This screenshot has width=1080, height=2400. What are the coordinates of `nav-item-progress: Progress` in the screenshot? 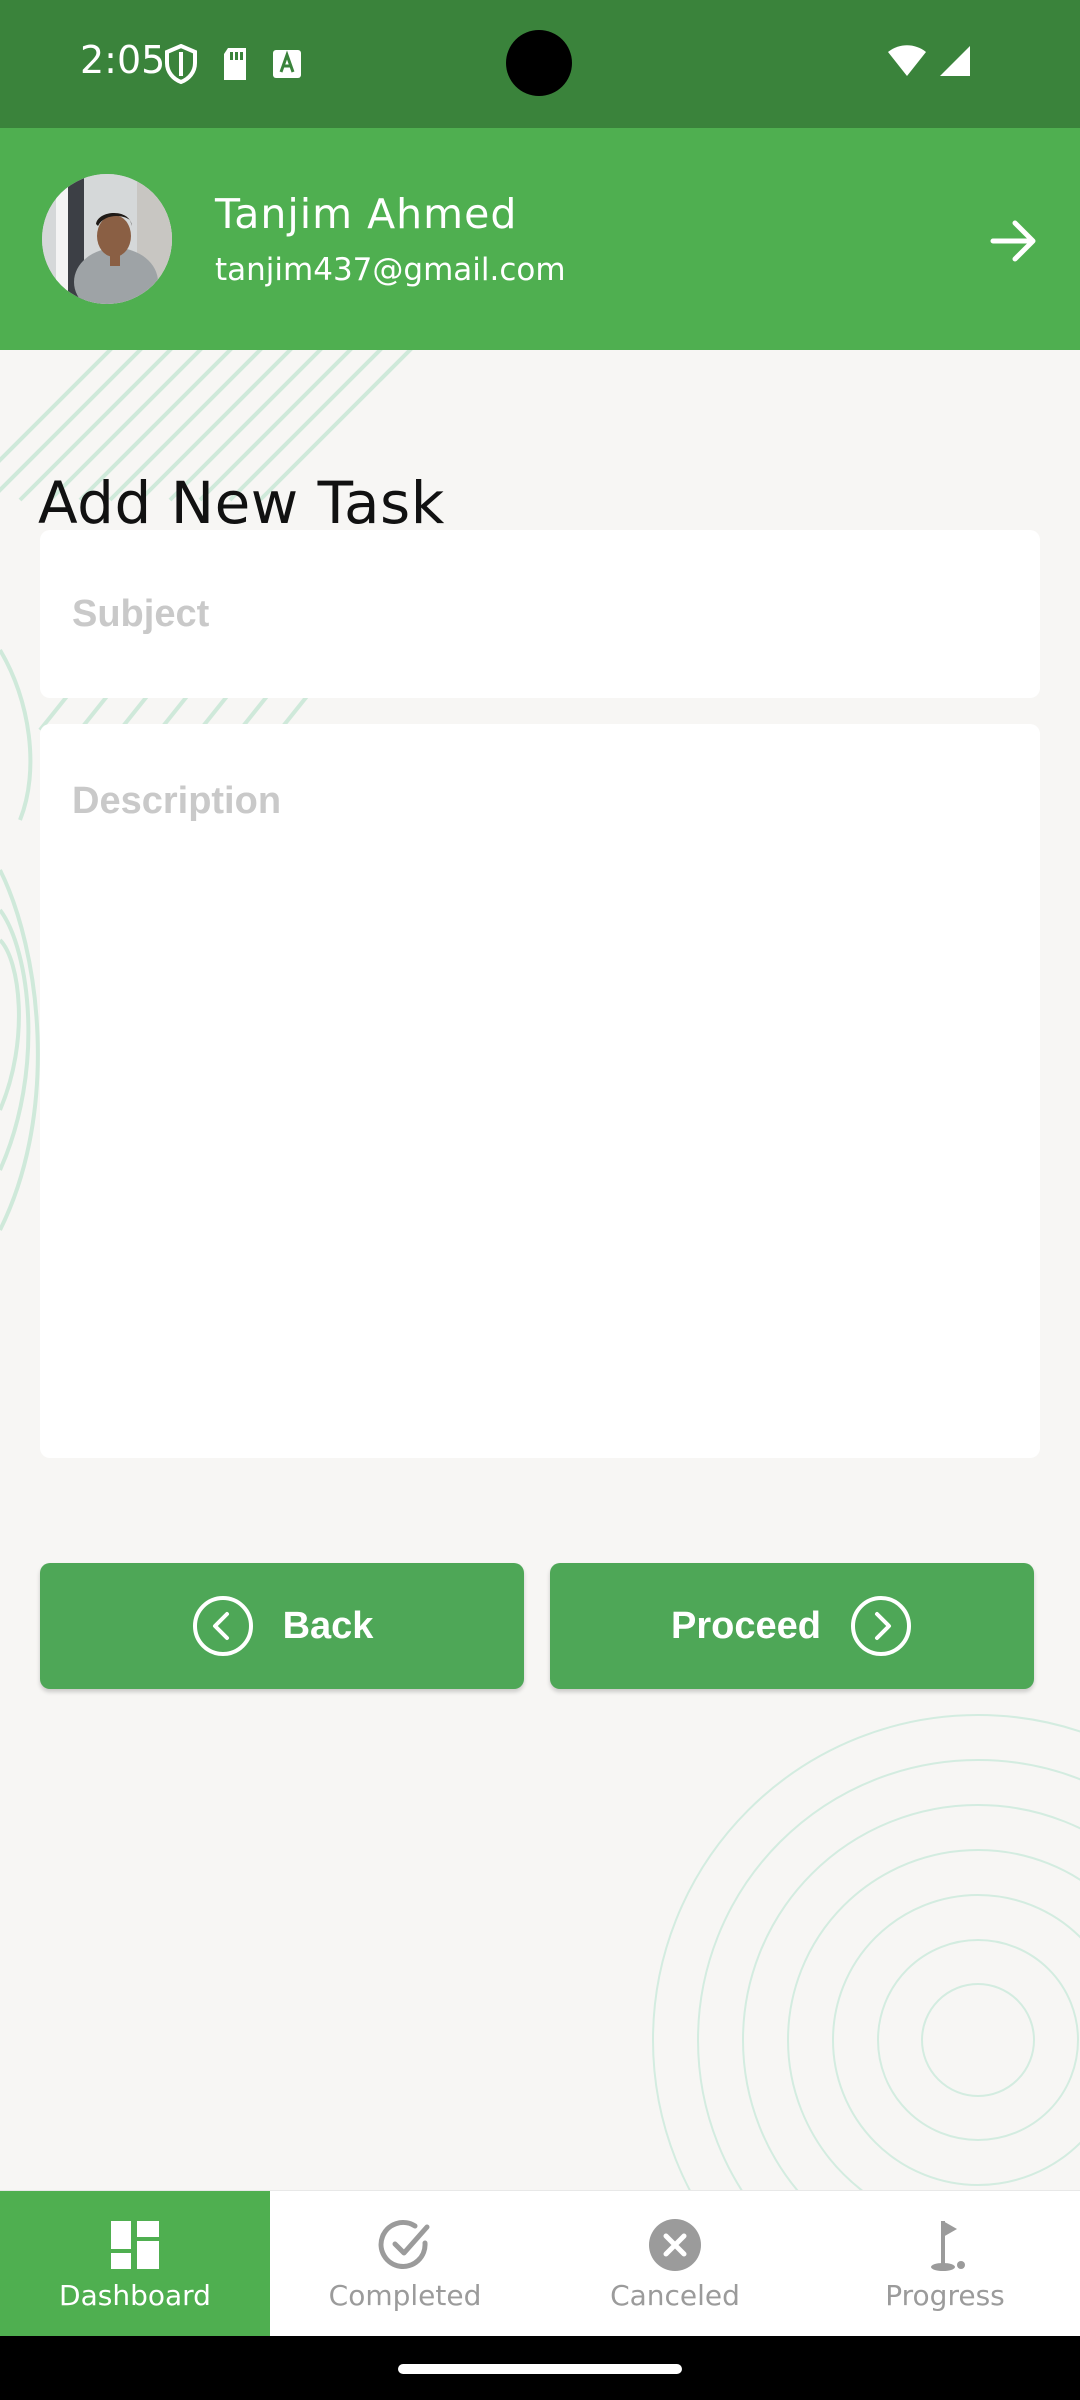 It's located at (945, 2264).